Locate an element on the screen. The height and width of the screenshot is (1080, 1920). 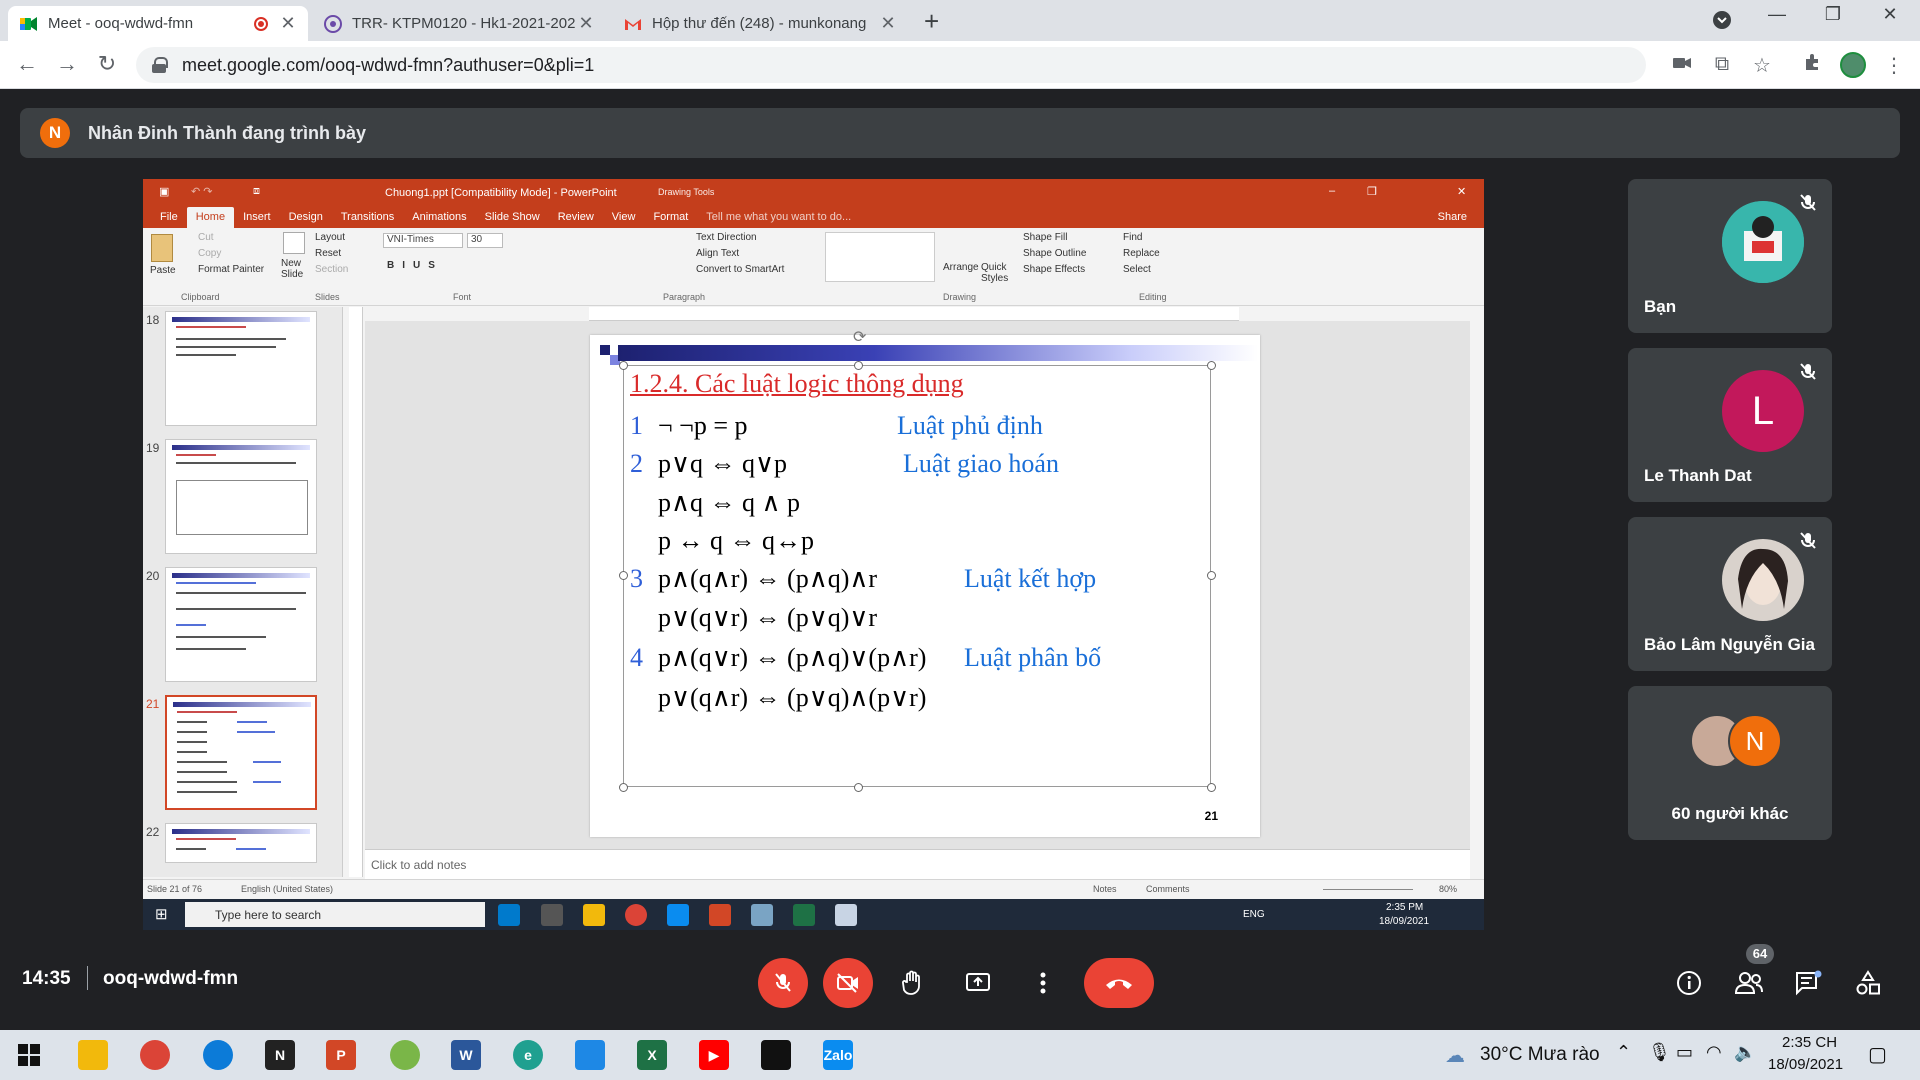
weather-text: 30°C Mưa rào is located at coordinates (1540, 1055).